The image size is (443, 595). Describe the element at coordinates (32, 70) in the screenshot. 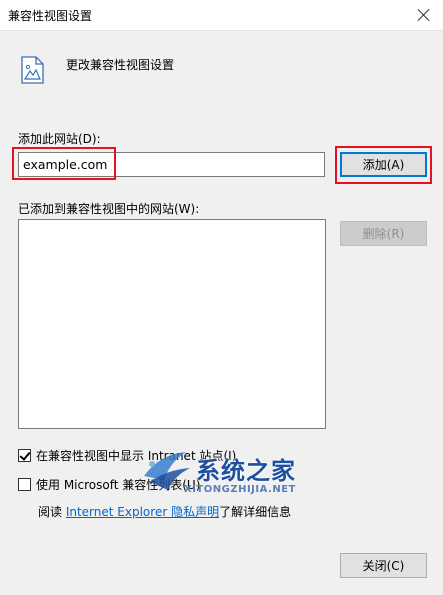

I see `document-image-icon` at that location.